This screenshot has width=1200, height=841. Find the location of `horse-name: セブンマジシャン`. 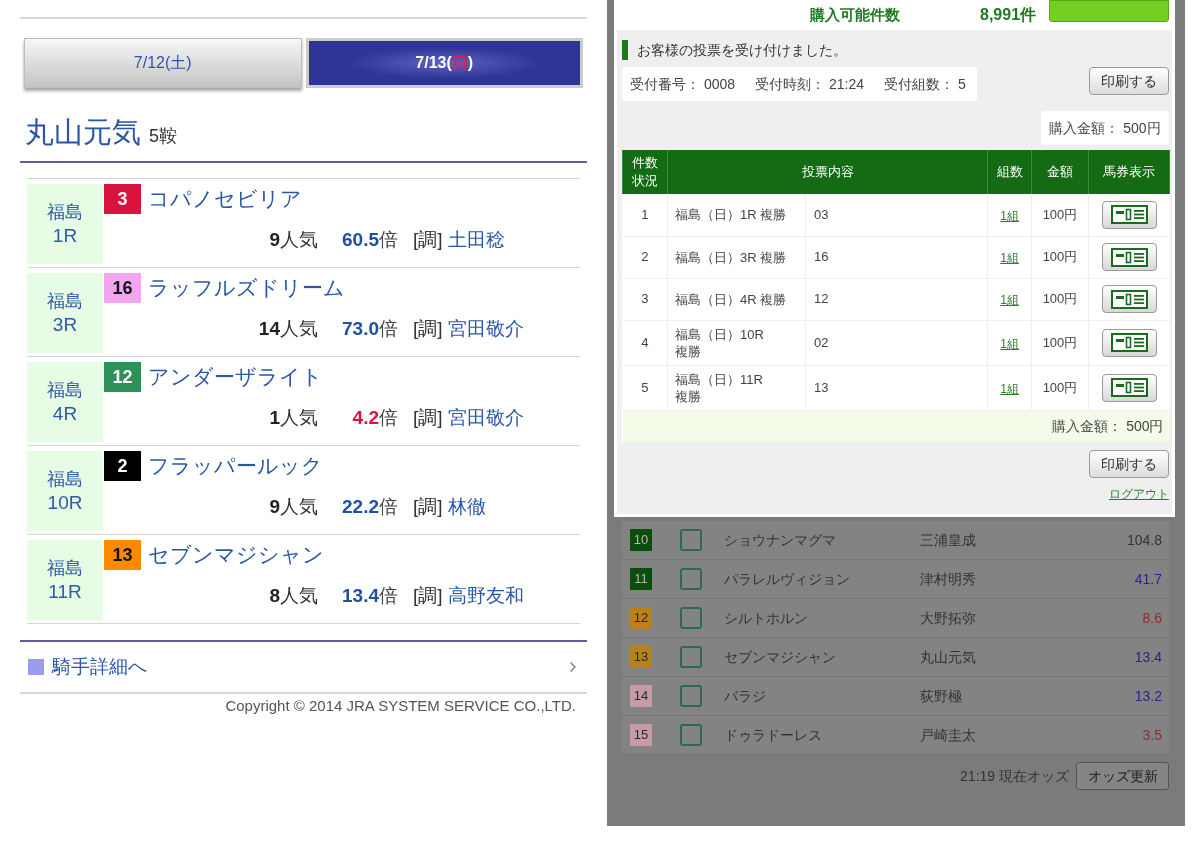

horse-name: セブンマジシャン is located at coordinates (780, 657).